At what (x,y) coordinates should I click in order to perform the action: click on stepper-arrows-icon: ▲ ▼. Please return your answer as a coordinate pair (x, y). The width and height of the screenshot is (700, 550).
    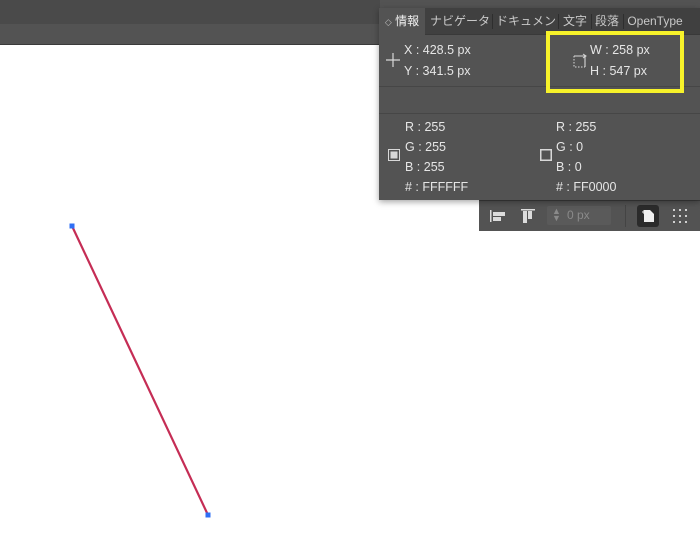
    Looking at the image, I should click on (556, 215).